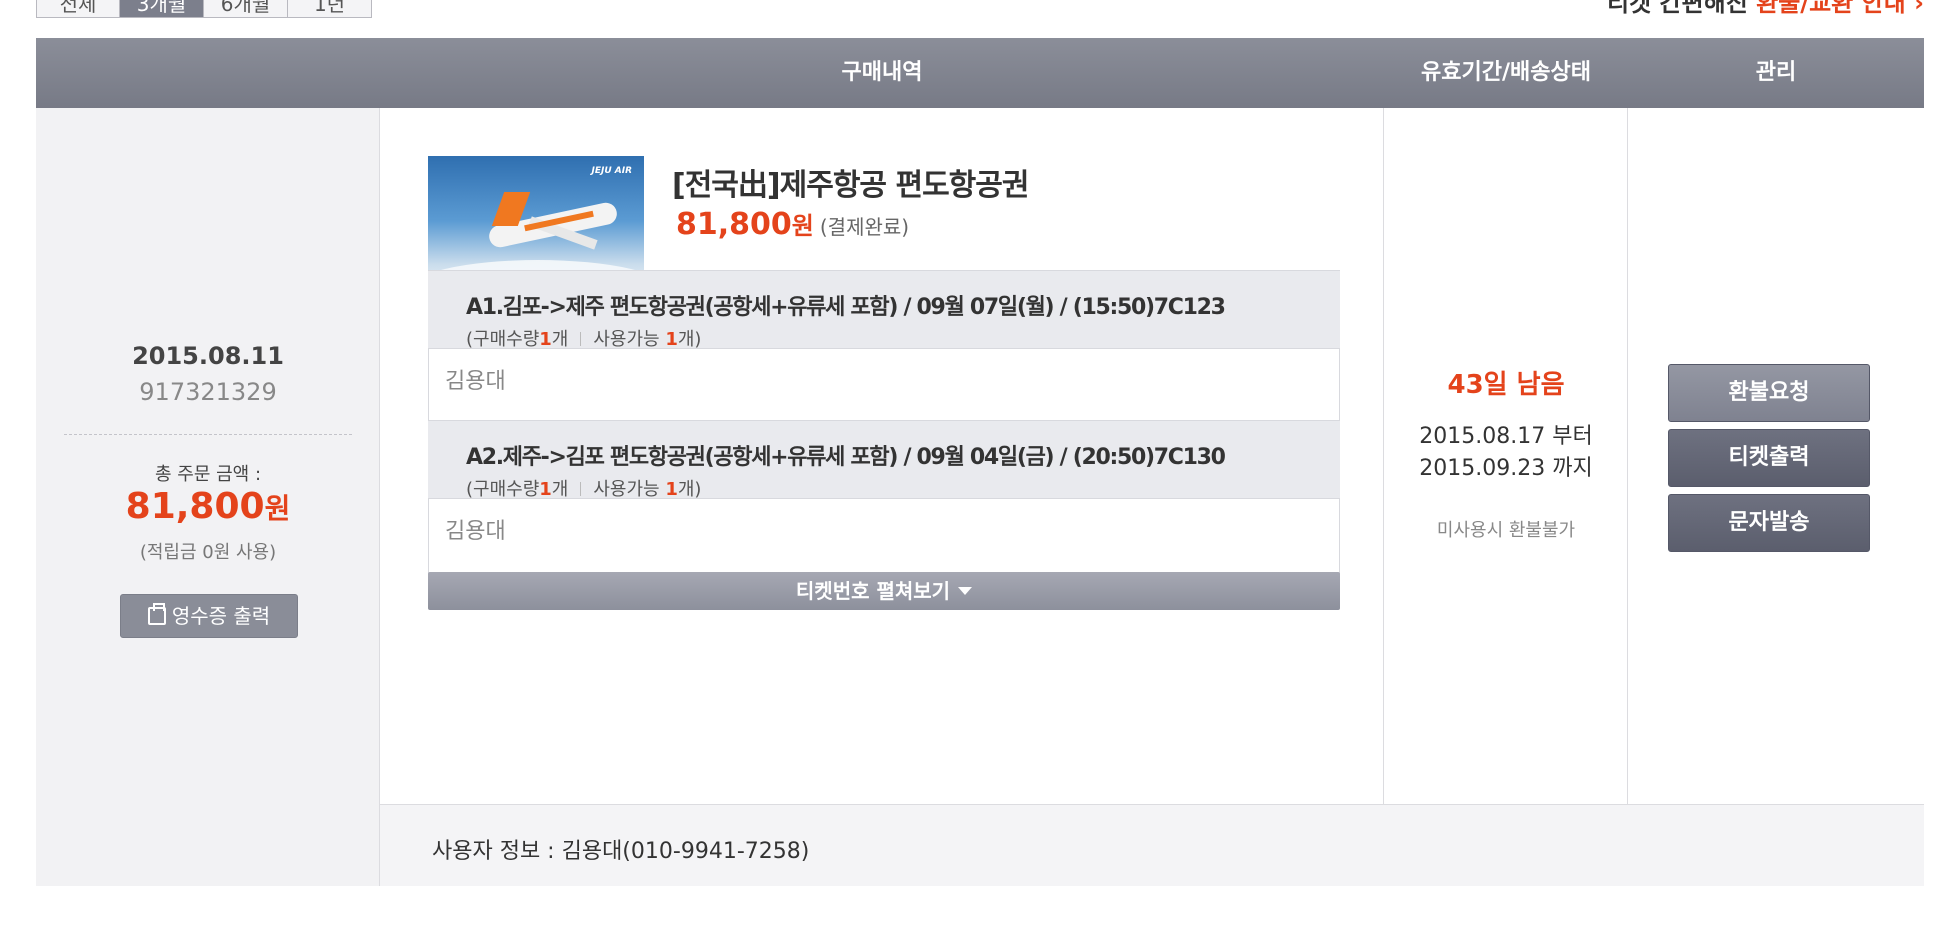 The height and width of the screenshot is (930, 1954). I want to click on tab-1-year: 1년, so click(330, 9).